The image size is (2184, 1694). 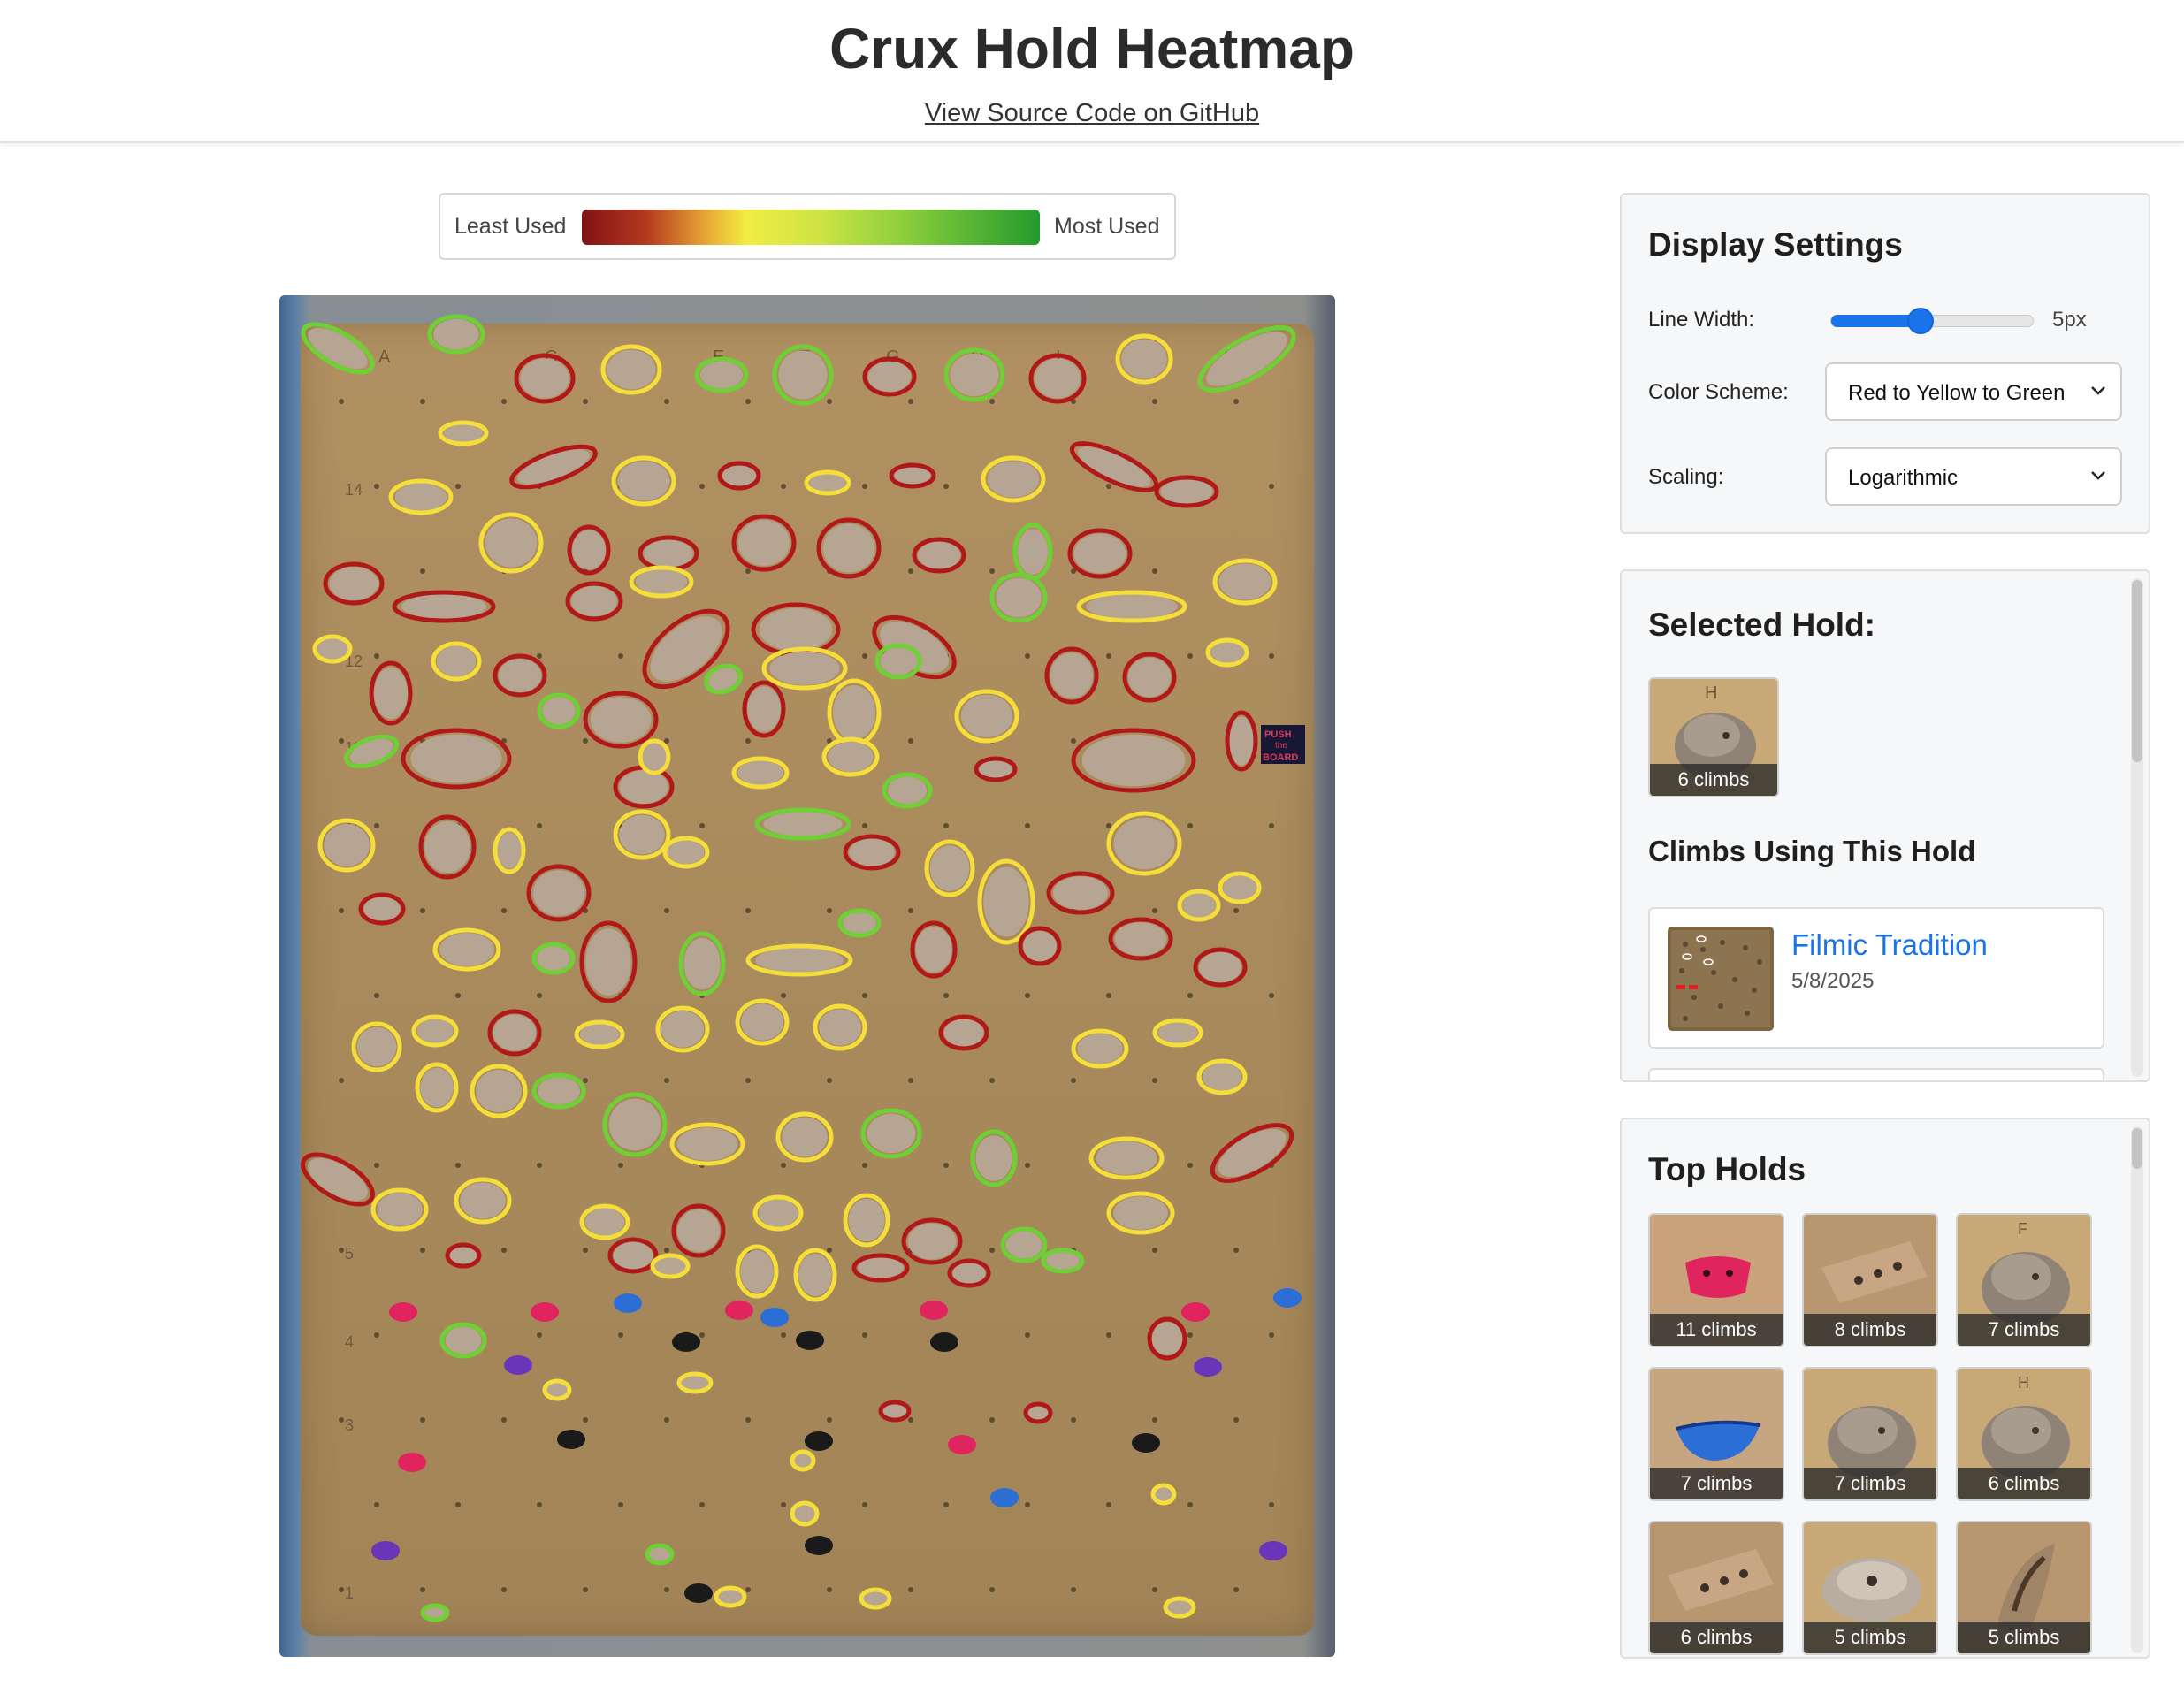 I want to click on climb-name-link: Filmic Tradition, so click(x=1889, y=945).